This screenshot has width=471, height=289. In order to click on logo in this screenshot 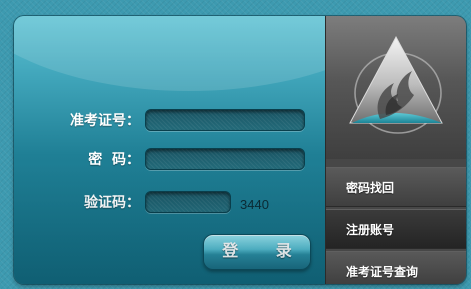, I will do `click(396, 87)`.